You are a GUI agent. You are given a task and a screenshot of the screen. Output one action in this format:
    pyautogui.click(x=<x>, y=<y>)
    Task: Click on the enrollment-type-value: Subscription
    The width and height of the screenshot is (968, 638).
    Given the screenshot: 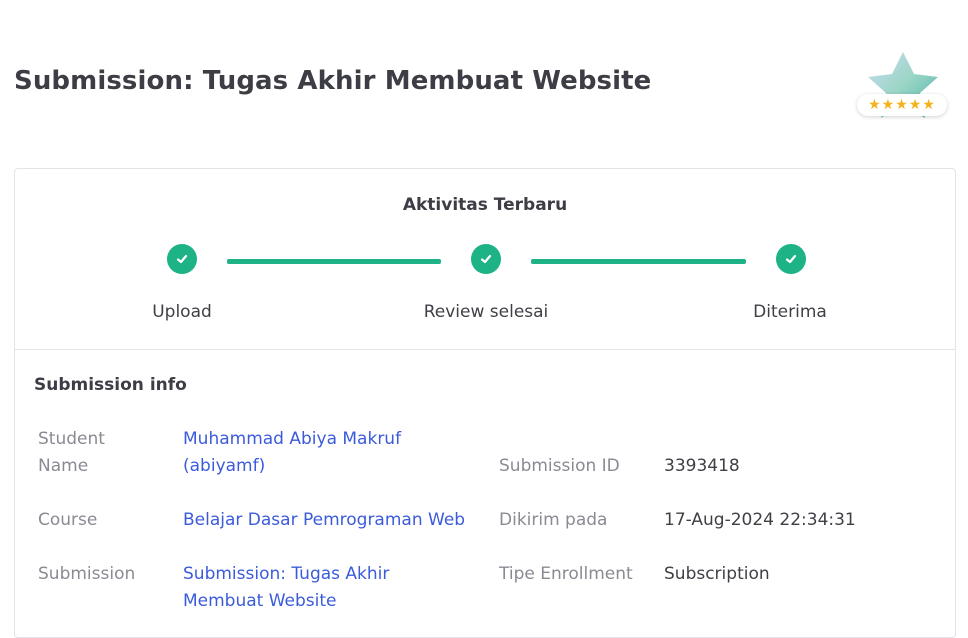 What is the action you would take?
    pyautogui.click(x=717, y=574)
    